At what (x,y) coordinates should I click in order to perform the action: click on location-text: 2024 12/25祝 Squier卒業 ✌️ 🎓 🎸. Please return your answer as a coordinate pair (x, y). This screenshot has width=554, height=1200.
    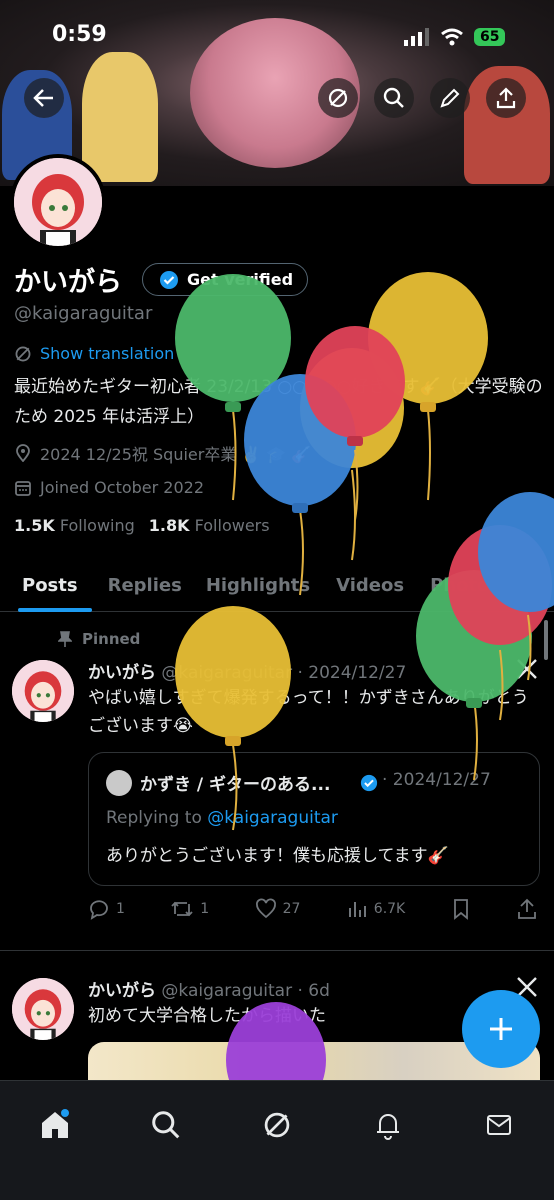
    Looking at the image, I should click on (176, 454).